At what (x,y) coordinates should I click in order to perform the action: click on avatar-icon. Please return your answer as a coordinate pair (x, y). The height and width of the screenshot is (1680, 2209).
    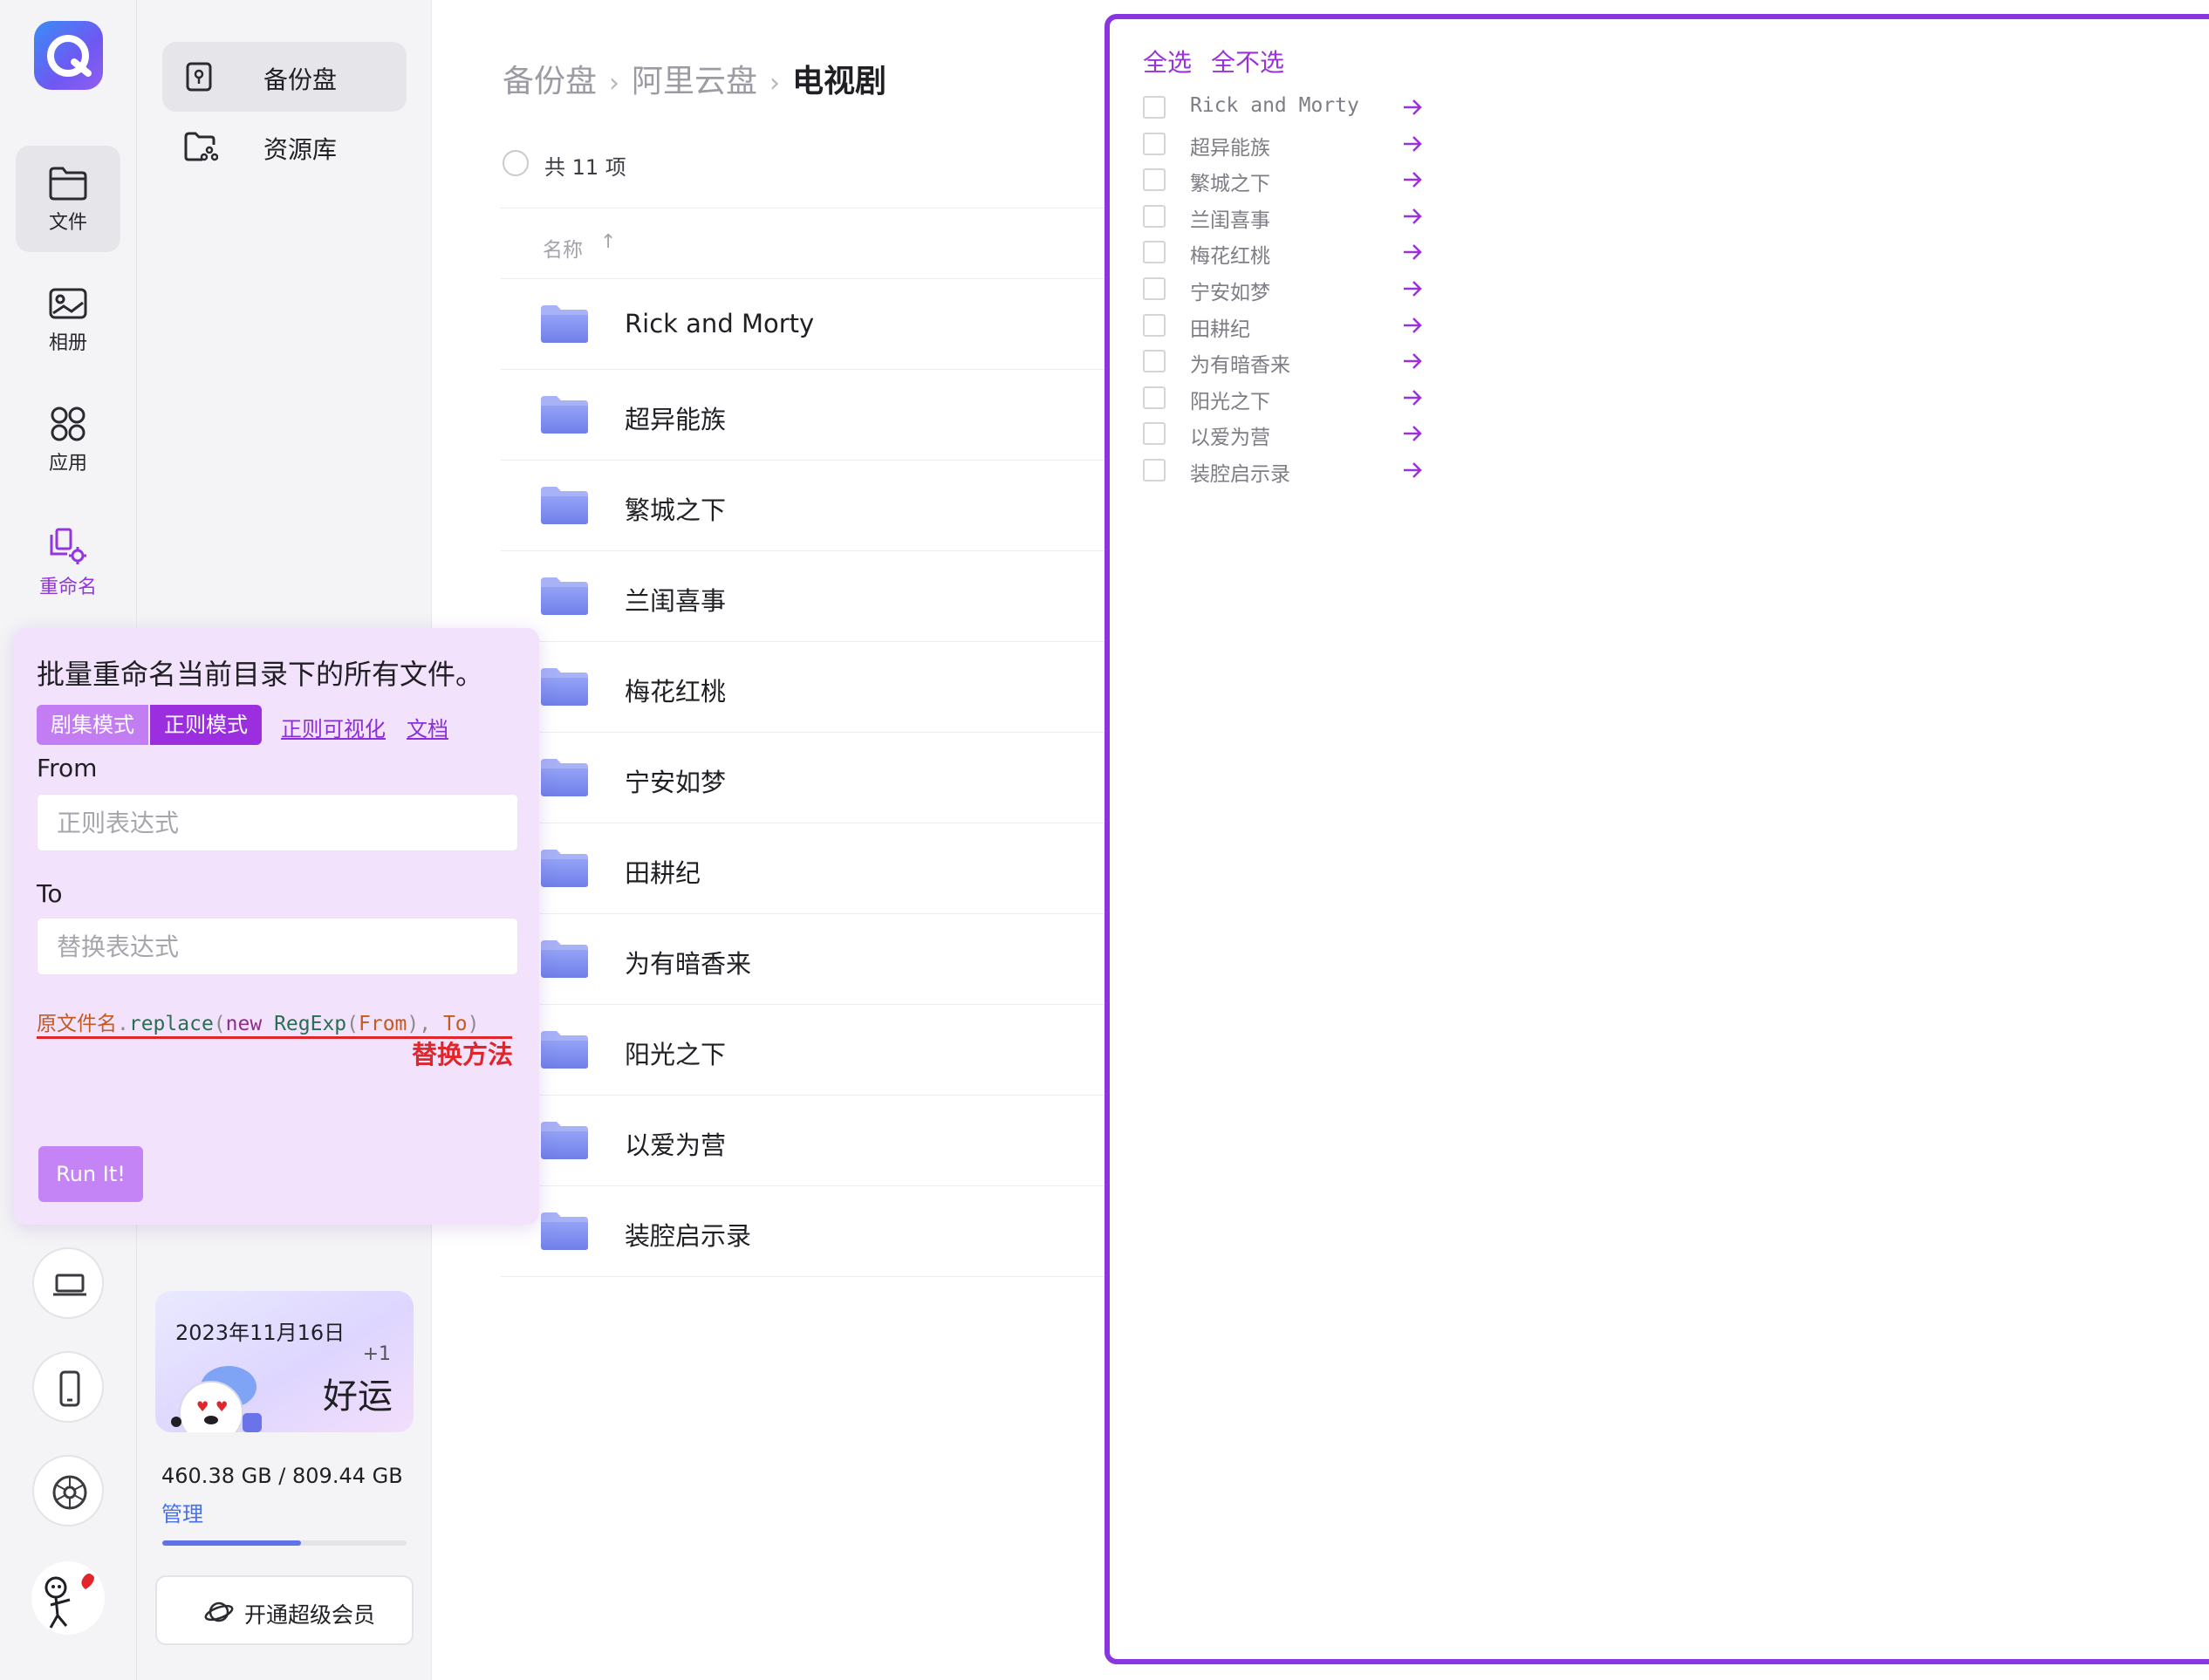
    Looking at the image, I should click on (69, 1601).